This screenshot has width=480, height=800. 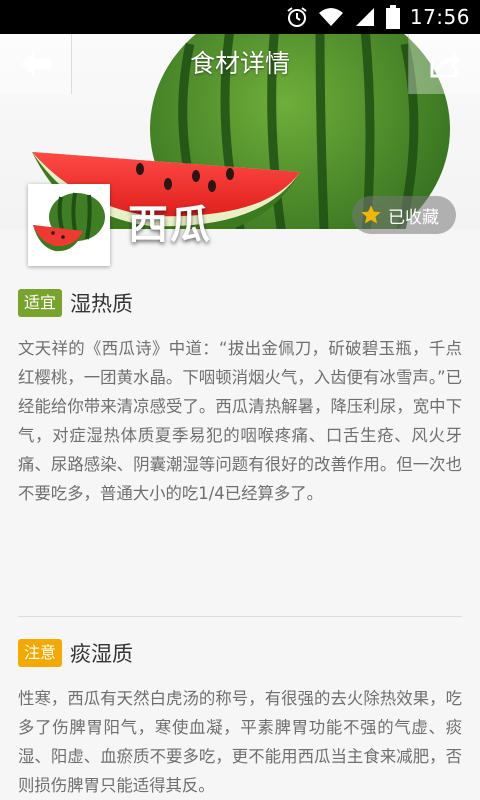 What do you see at coordinates (69, 225) in the screenshot?
I see `food-thumbnail` at bounding box center [69, 225].